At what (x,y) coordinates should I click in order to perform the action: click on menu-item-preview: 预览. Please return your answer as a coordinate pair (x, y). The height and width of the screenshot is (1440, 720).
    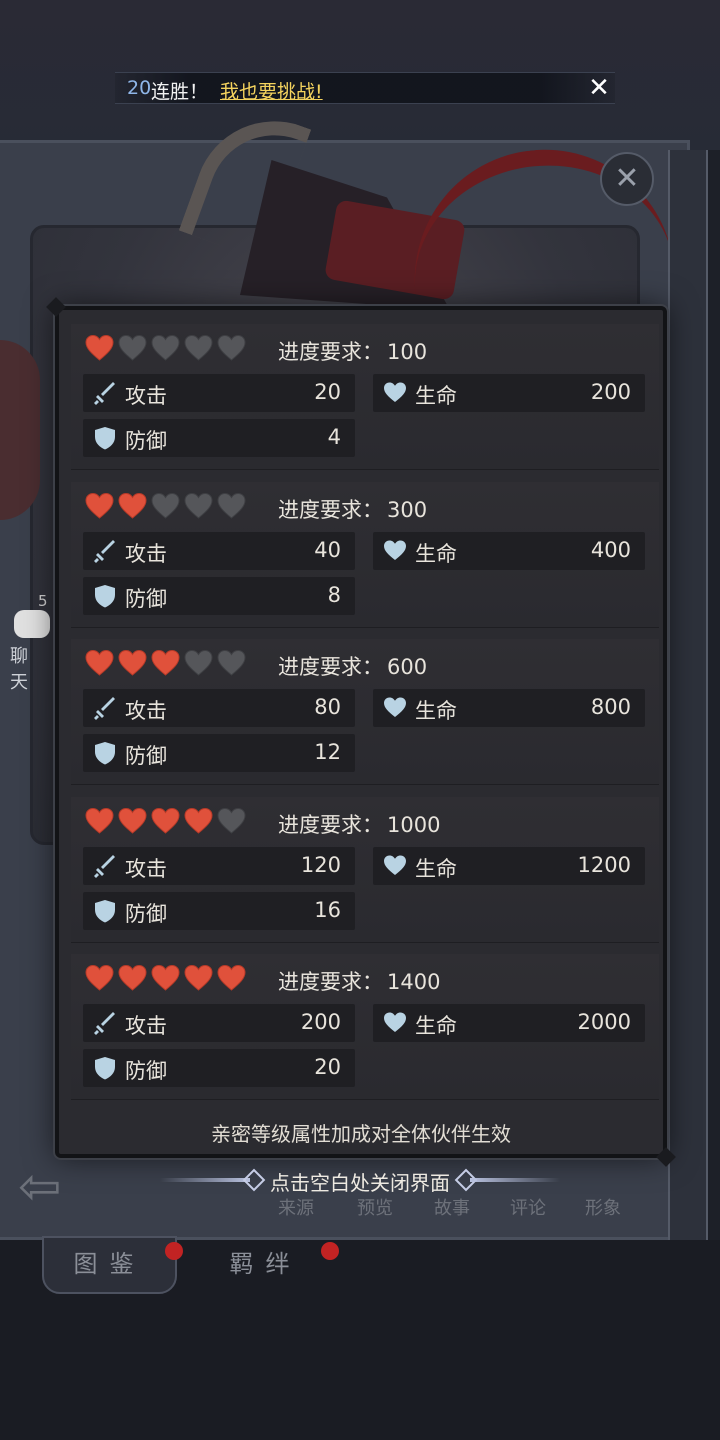
    Looking at the image, I should click on (375, 1207).